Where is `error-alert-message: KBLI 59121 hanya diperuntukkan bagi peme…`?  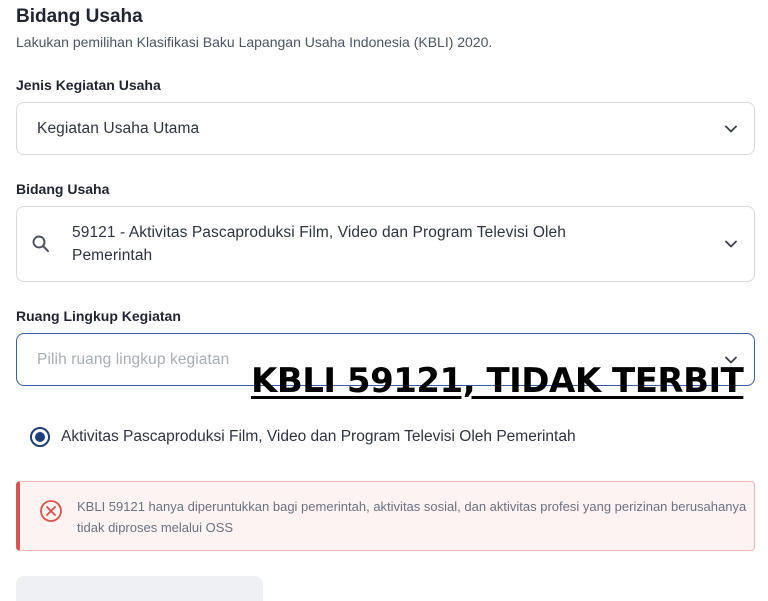 error-alert-message: KBLI 59121 hanya diperuntukkan bagi peme… is located at coordinates (412, 517).